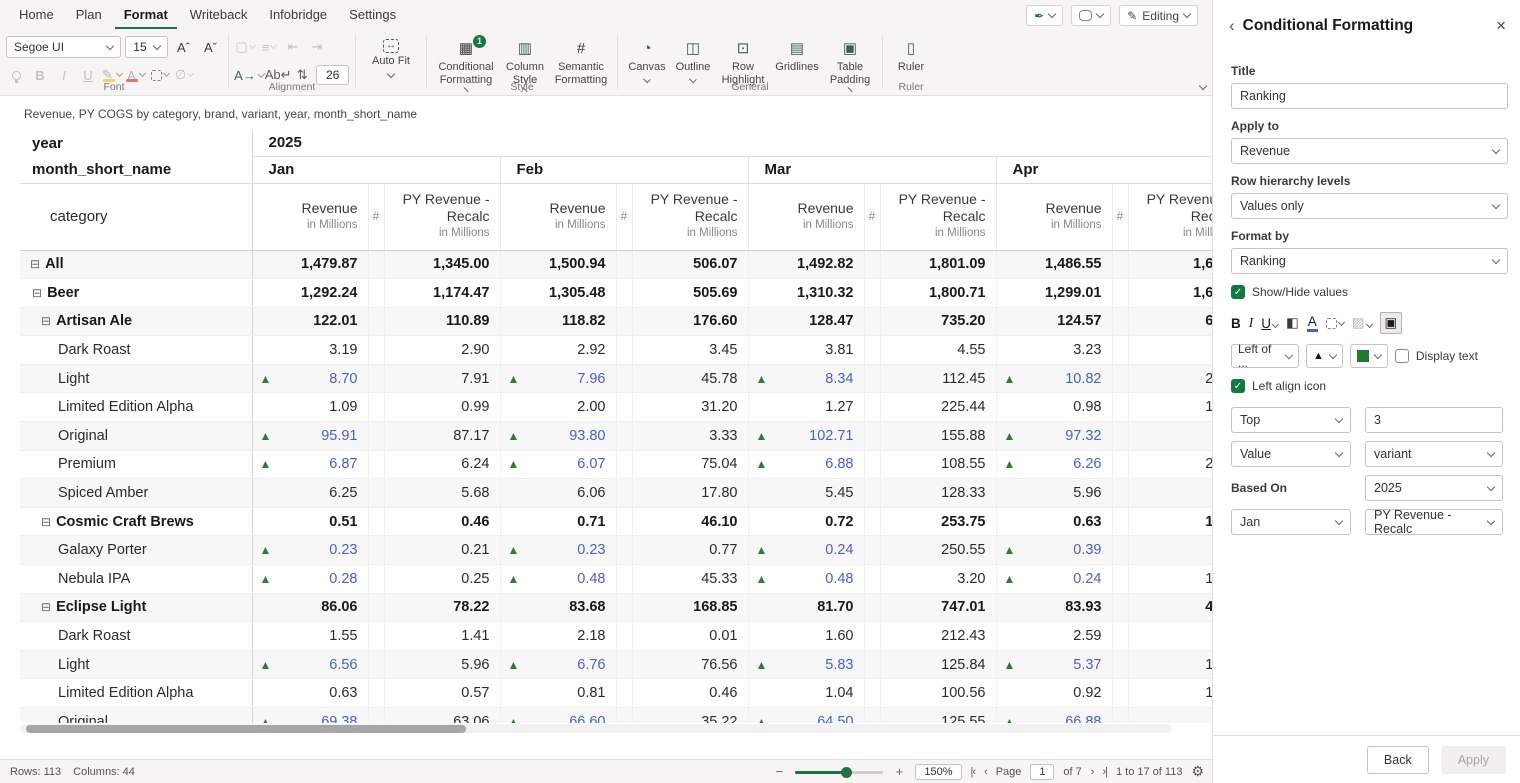 The image size is (1520, 783). Describe the element at coordinates (310, 436) in the screenshot. I see `revenue-cell-jan: ▲ 95.91` at that location.